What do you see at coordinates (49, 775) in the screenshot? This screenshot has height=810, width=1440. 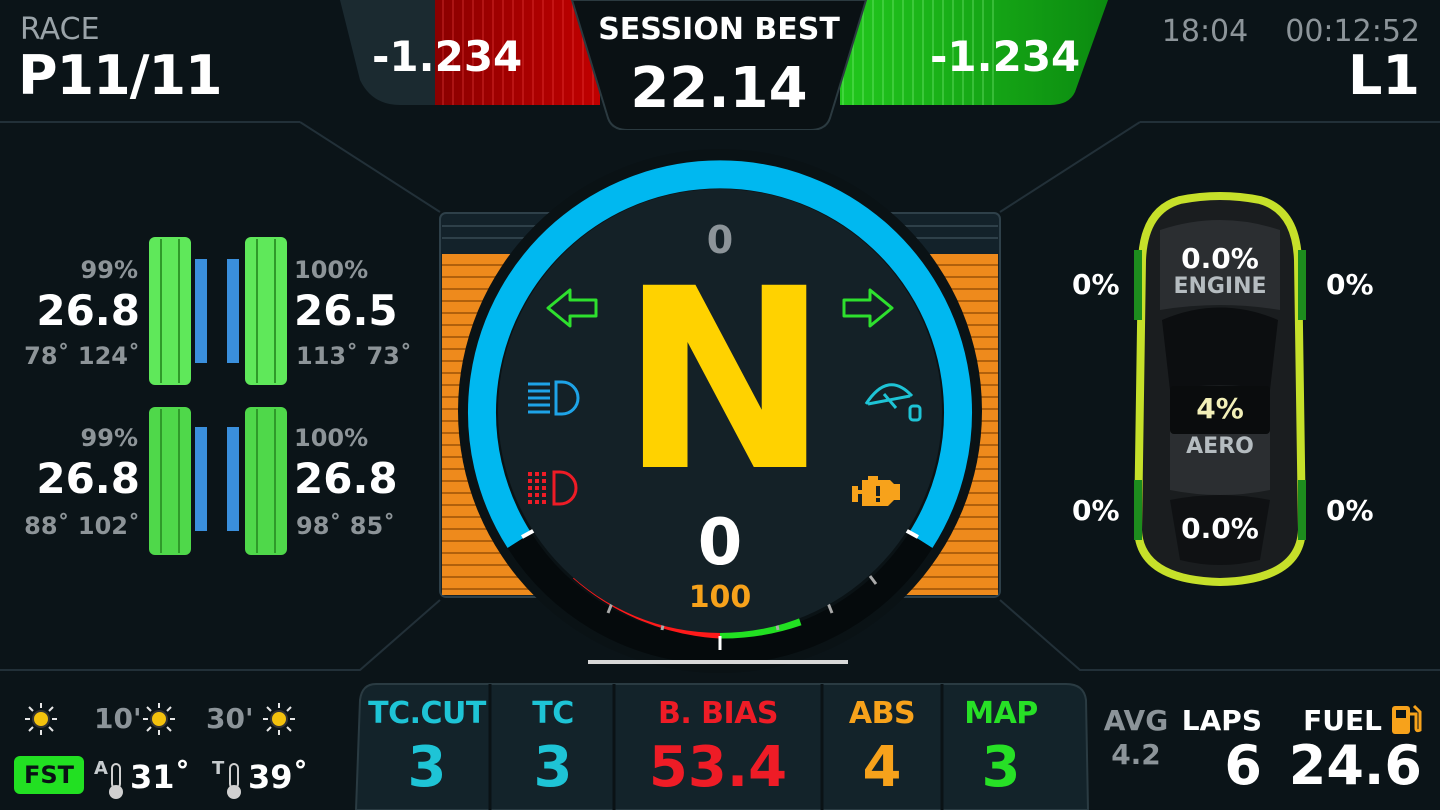 I see `fst-badge: FST` at bounding box center [49, 775].